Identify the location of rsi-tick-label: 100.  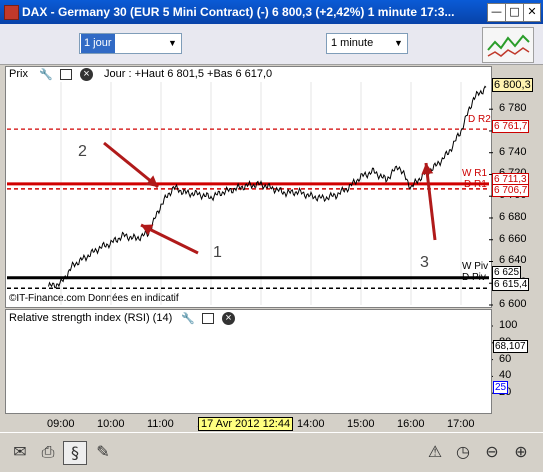
(508, 325).